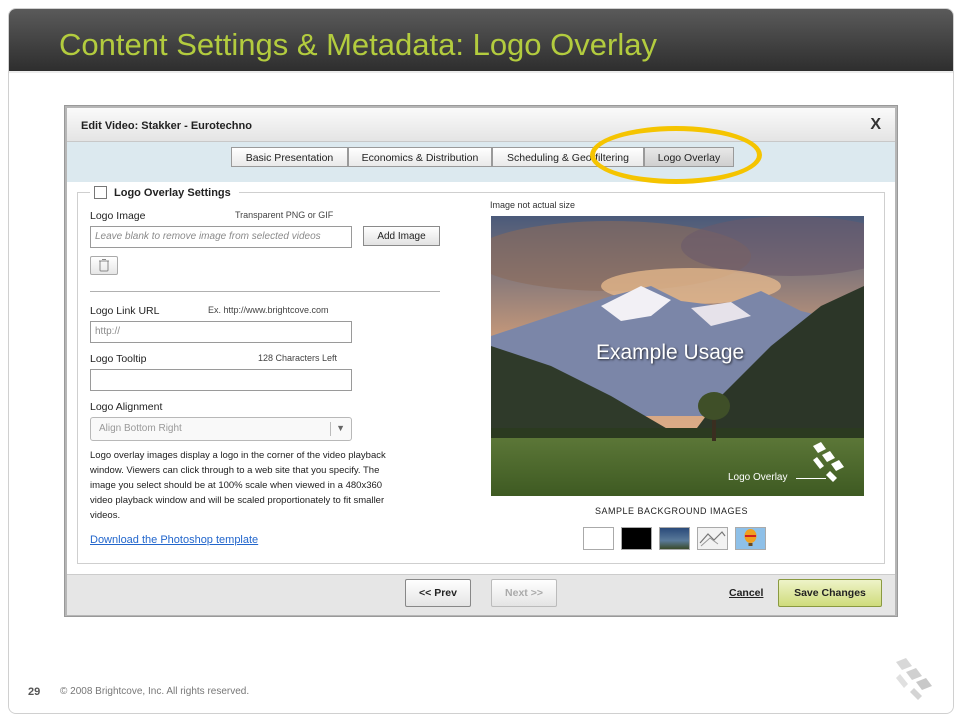  I want to click on logo-image-label: Logo Image, so click(118, 216).